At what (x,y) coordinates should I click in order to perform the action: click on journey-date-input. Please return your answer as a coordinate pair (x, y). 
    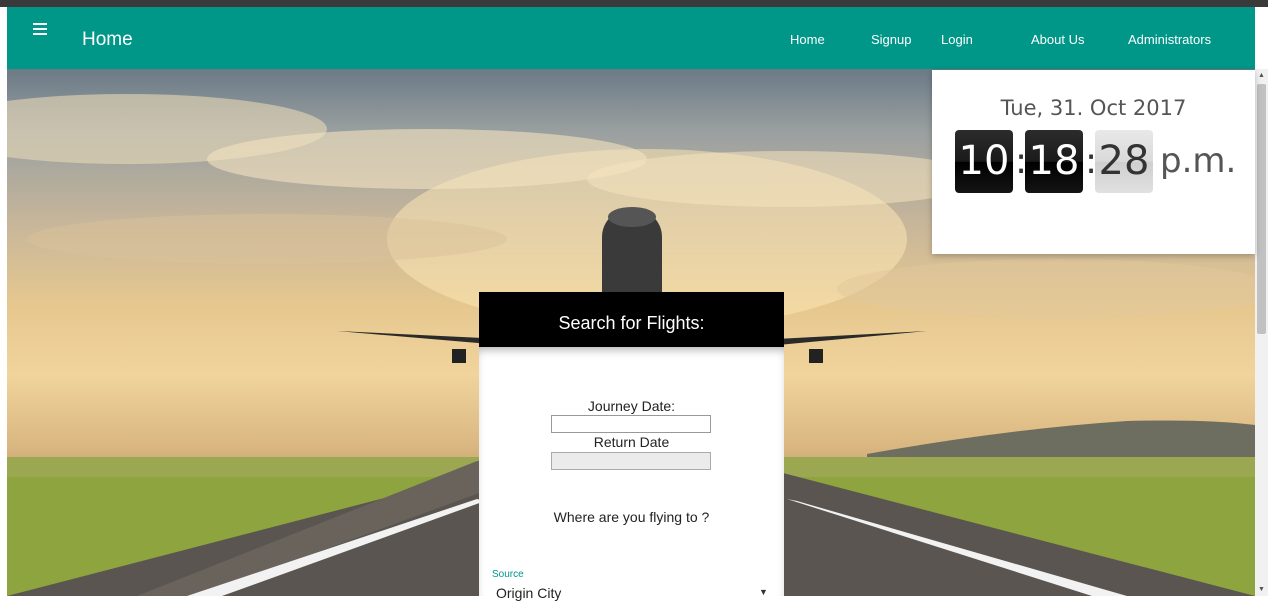
    Looking at the image, I should click on (631, 424).